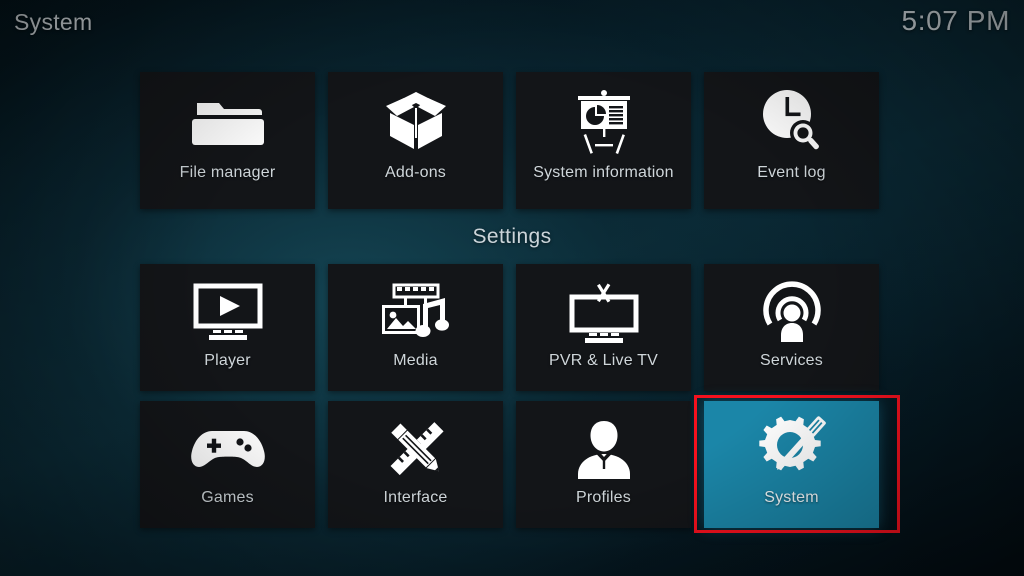  I want to click on header-bar: System 5:07 PM, so click(512, 28).